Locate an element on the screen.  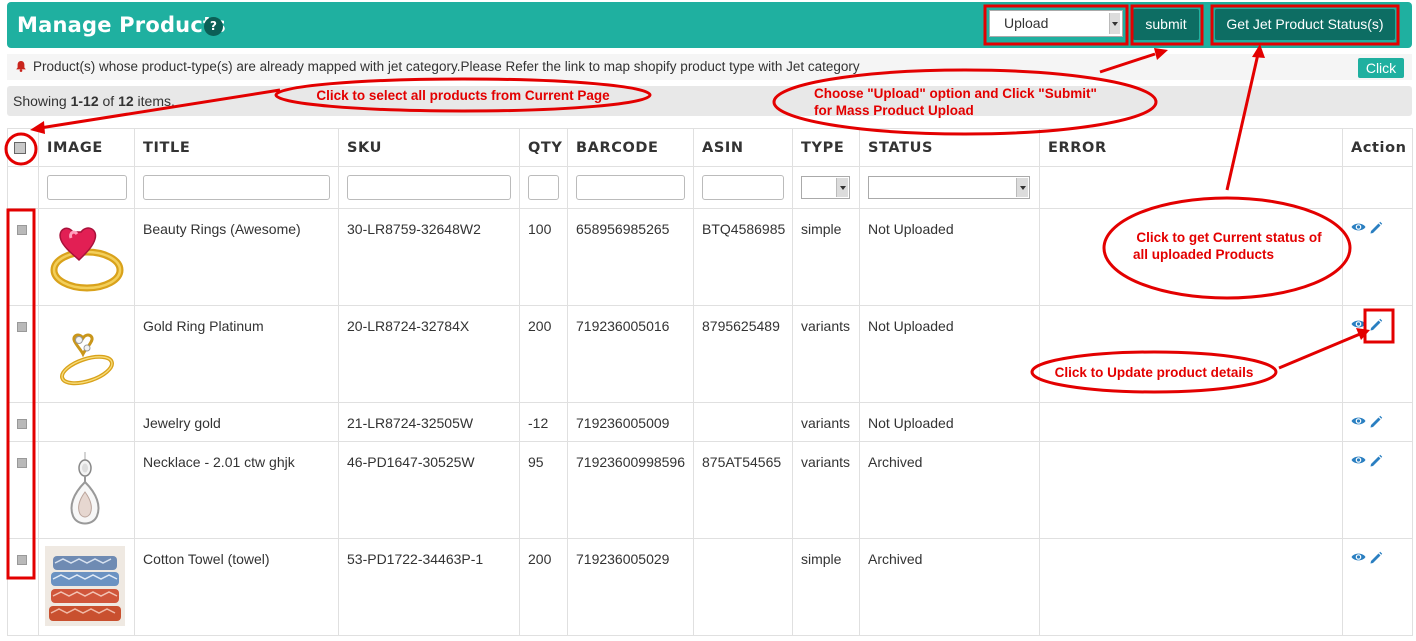
select-all-checkbox is located at coordinates (20, 147).